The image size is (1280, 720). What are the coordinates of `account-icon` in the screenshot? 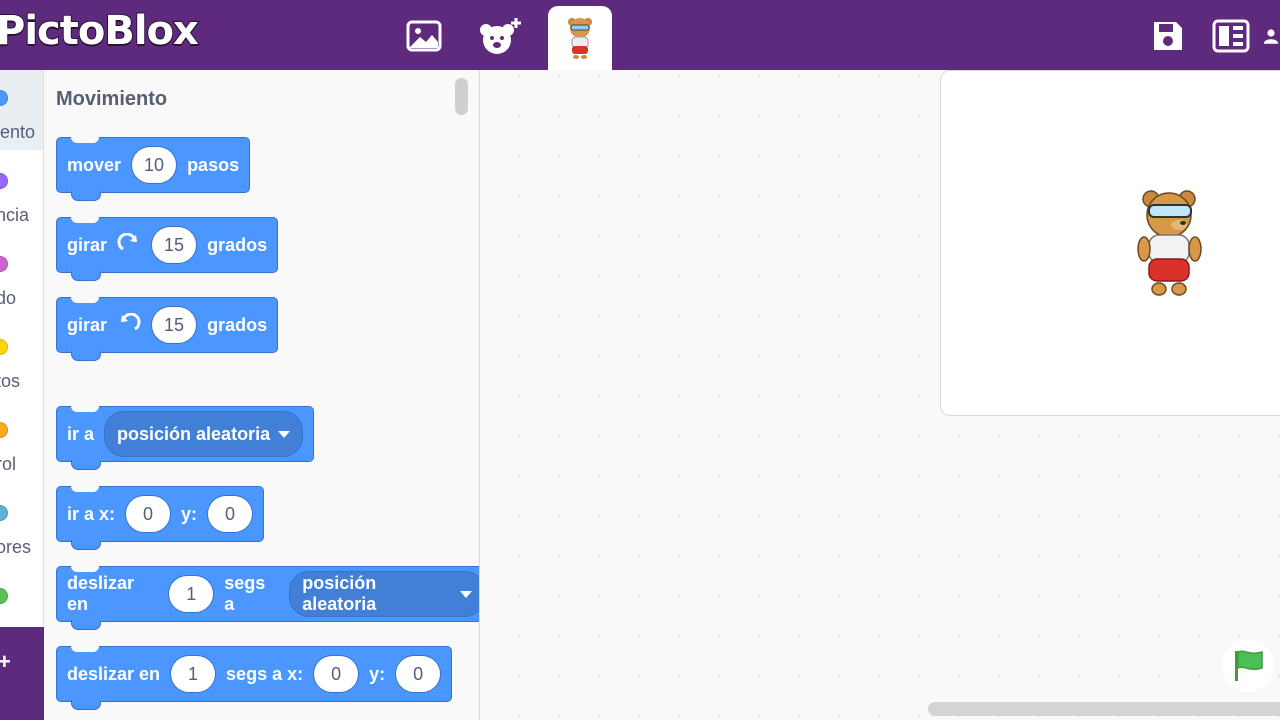 It's located at (1271, 36).